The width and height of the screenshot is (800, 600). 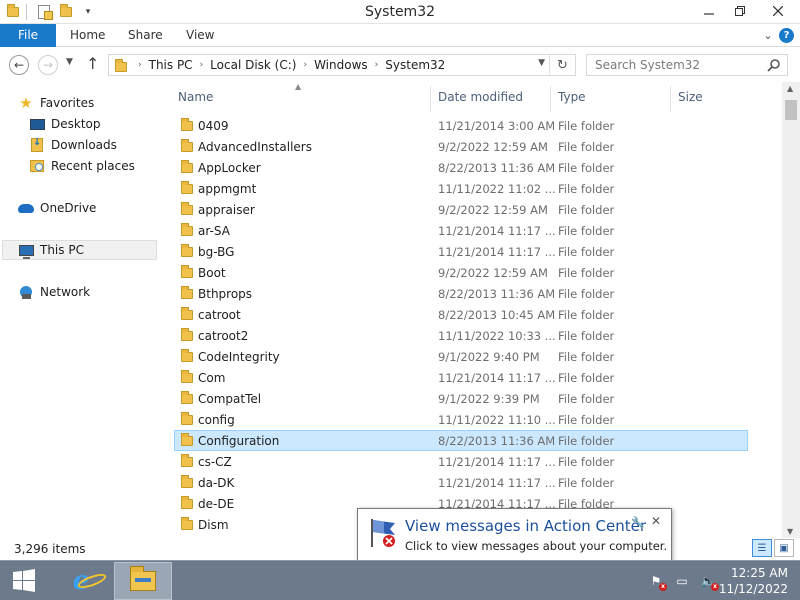 I want to click on close-button, so click(x=777, y=11).